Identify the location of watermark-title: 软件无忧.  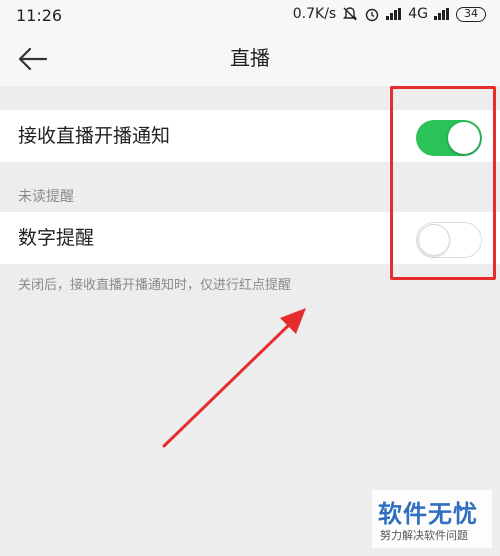
(428, 514).